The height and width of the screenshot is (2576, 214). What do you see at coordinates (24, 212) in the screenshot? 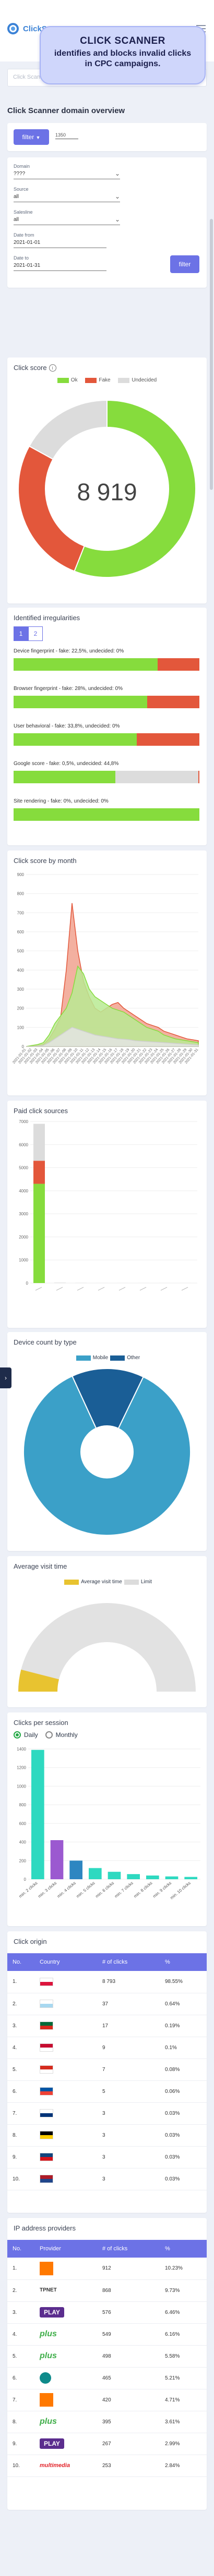
I see `salesline-label: Salesline` at bounding box center [24, 212].